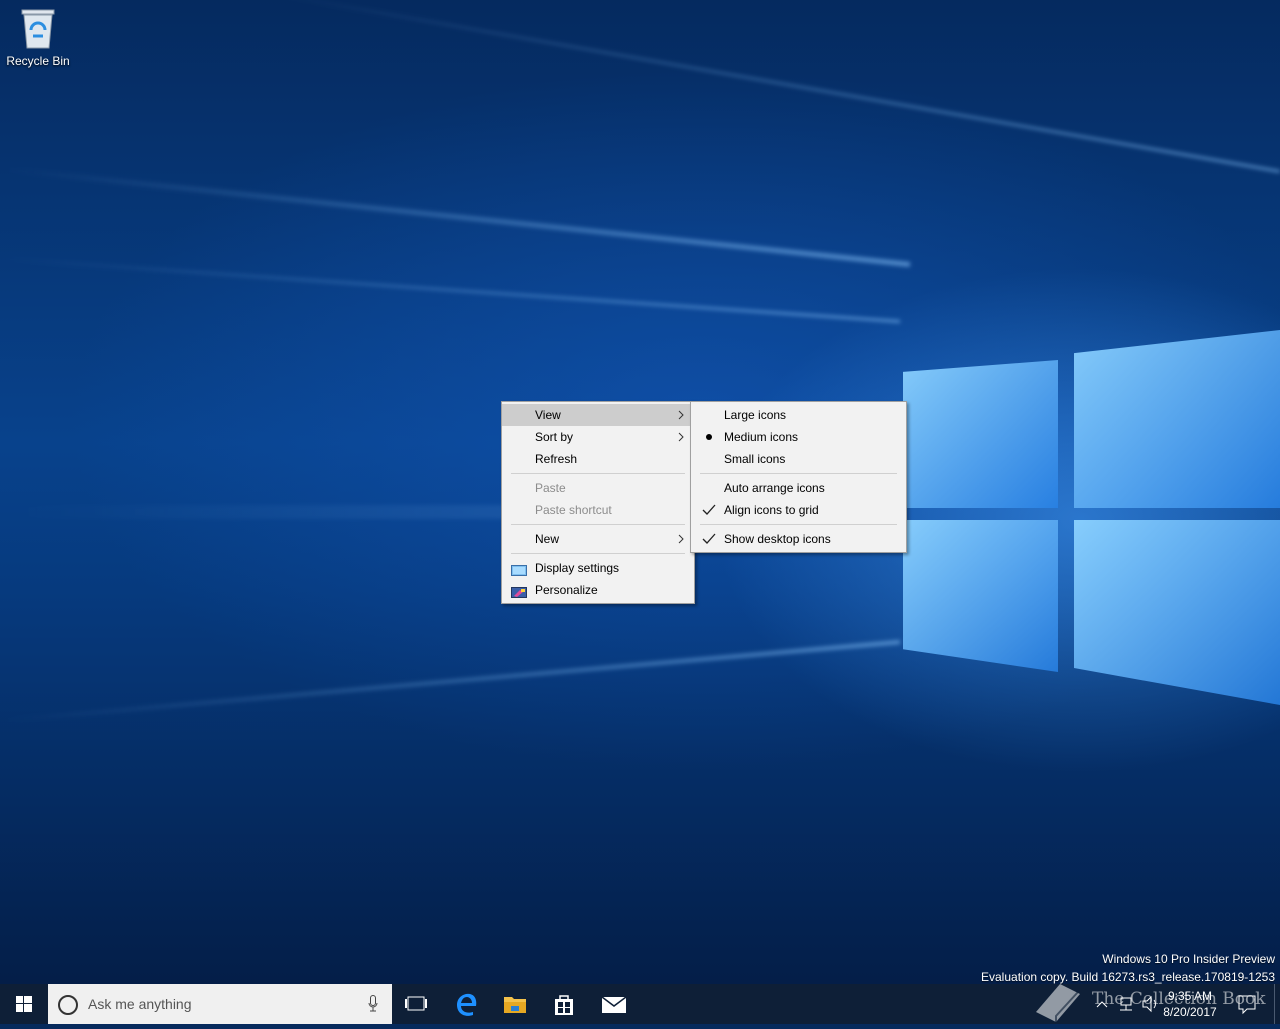 This screenshot has width=1280, height=1029. I want to click on search-placeholder: Ask me anything, so click(140, 1004).